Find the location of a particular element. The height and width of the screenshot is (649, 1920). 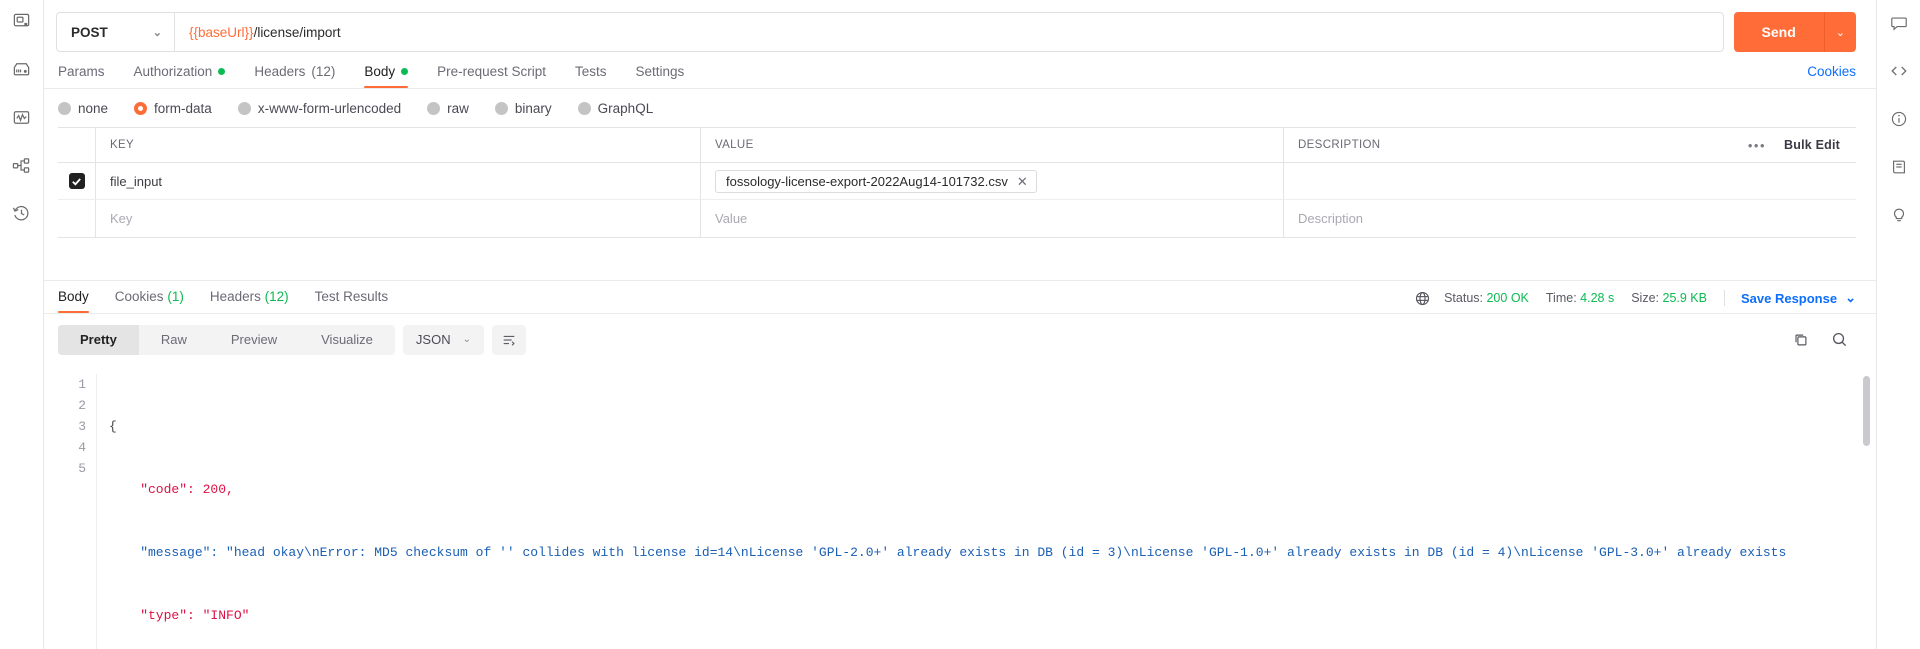

divider is located at coordinates (1724, 298).